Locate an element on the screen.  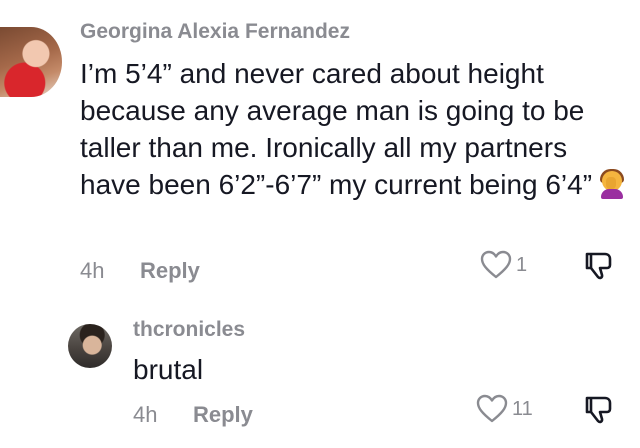
face-palm-emoji-icon is located at coordinates (612, 184).